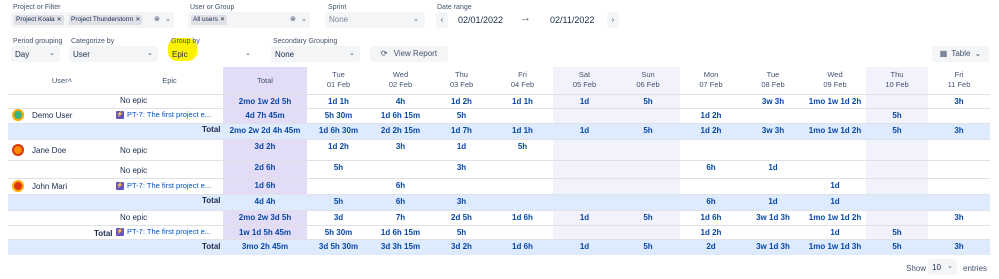  What do you see at coordinates (461, 217) in the screenshot?
I see `time-cell: 2d 5h` at bounding box center [461, 217].